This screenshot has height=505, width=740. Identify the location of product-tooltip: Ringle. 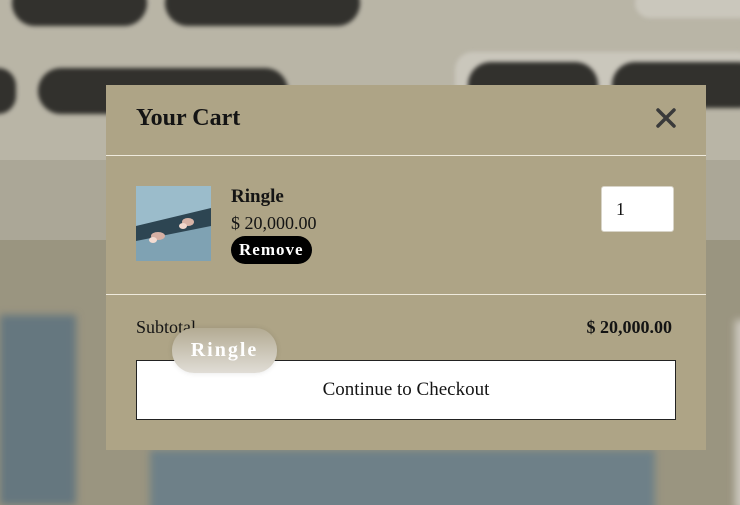
(224, 350).